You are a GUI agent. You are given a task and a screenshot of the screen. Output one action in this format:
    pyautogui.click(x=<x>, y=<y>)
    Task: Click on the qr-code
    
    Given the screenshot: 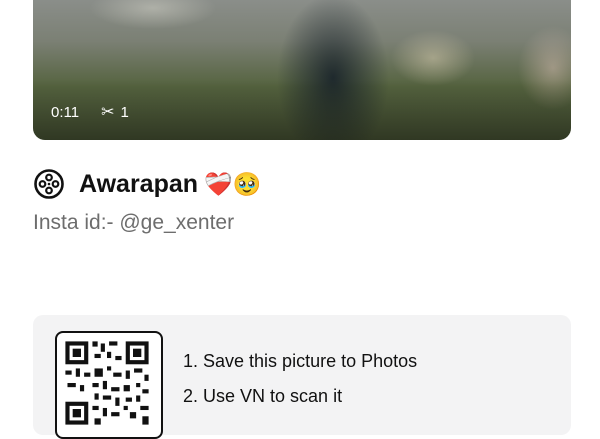 What is the action you would take?
    pyautogui.click(x=109, y=385)
    